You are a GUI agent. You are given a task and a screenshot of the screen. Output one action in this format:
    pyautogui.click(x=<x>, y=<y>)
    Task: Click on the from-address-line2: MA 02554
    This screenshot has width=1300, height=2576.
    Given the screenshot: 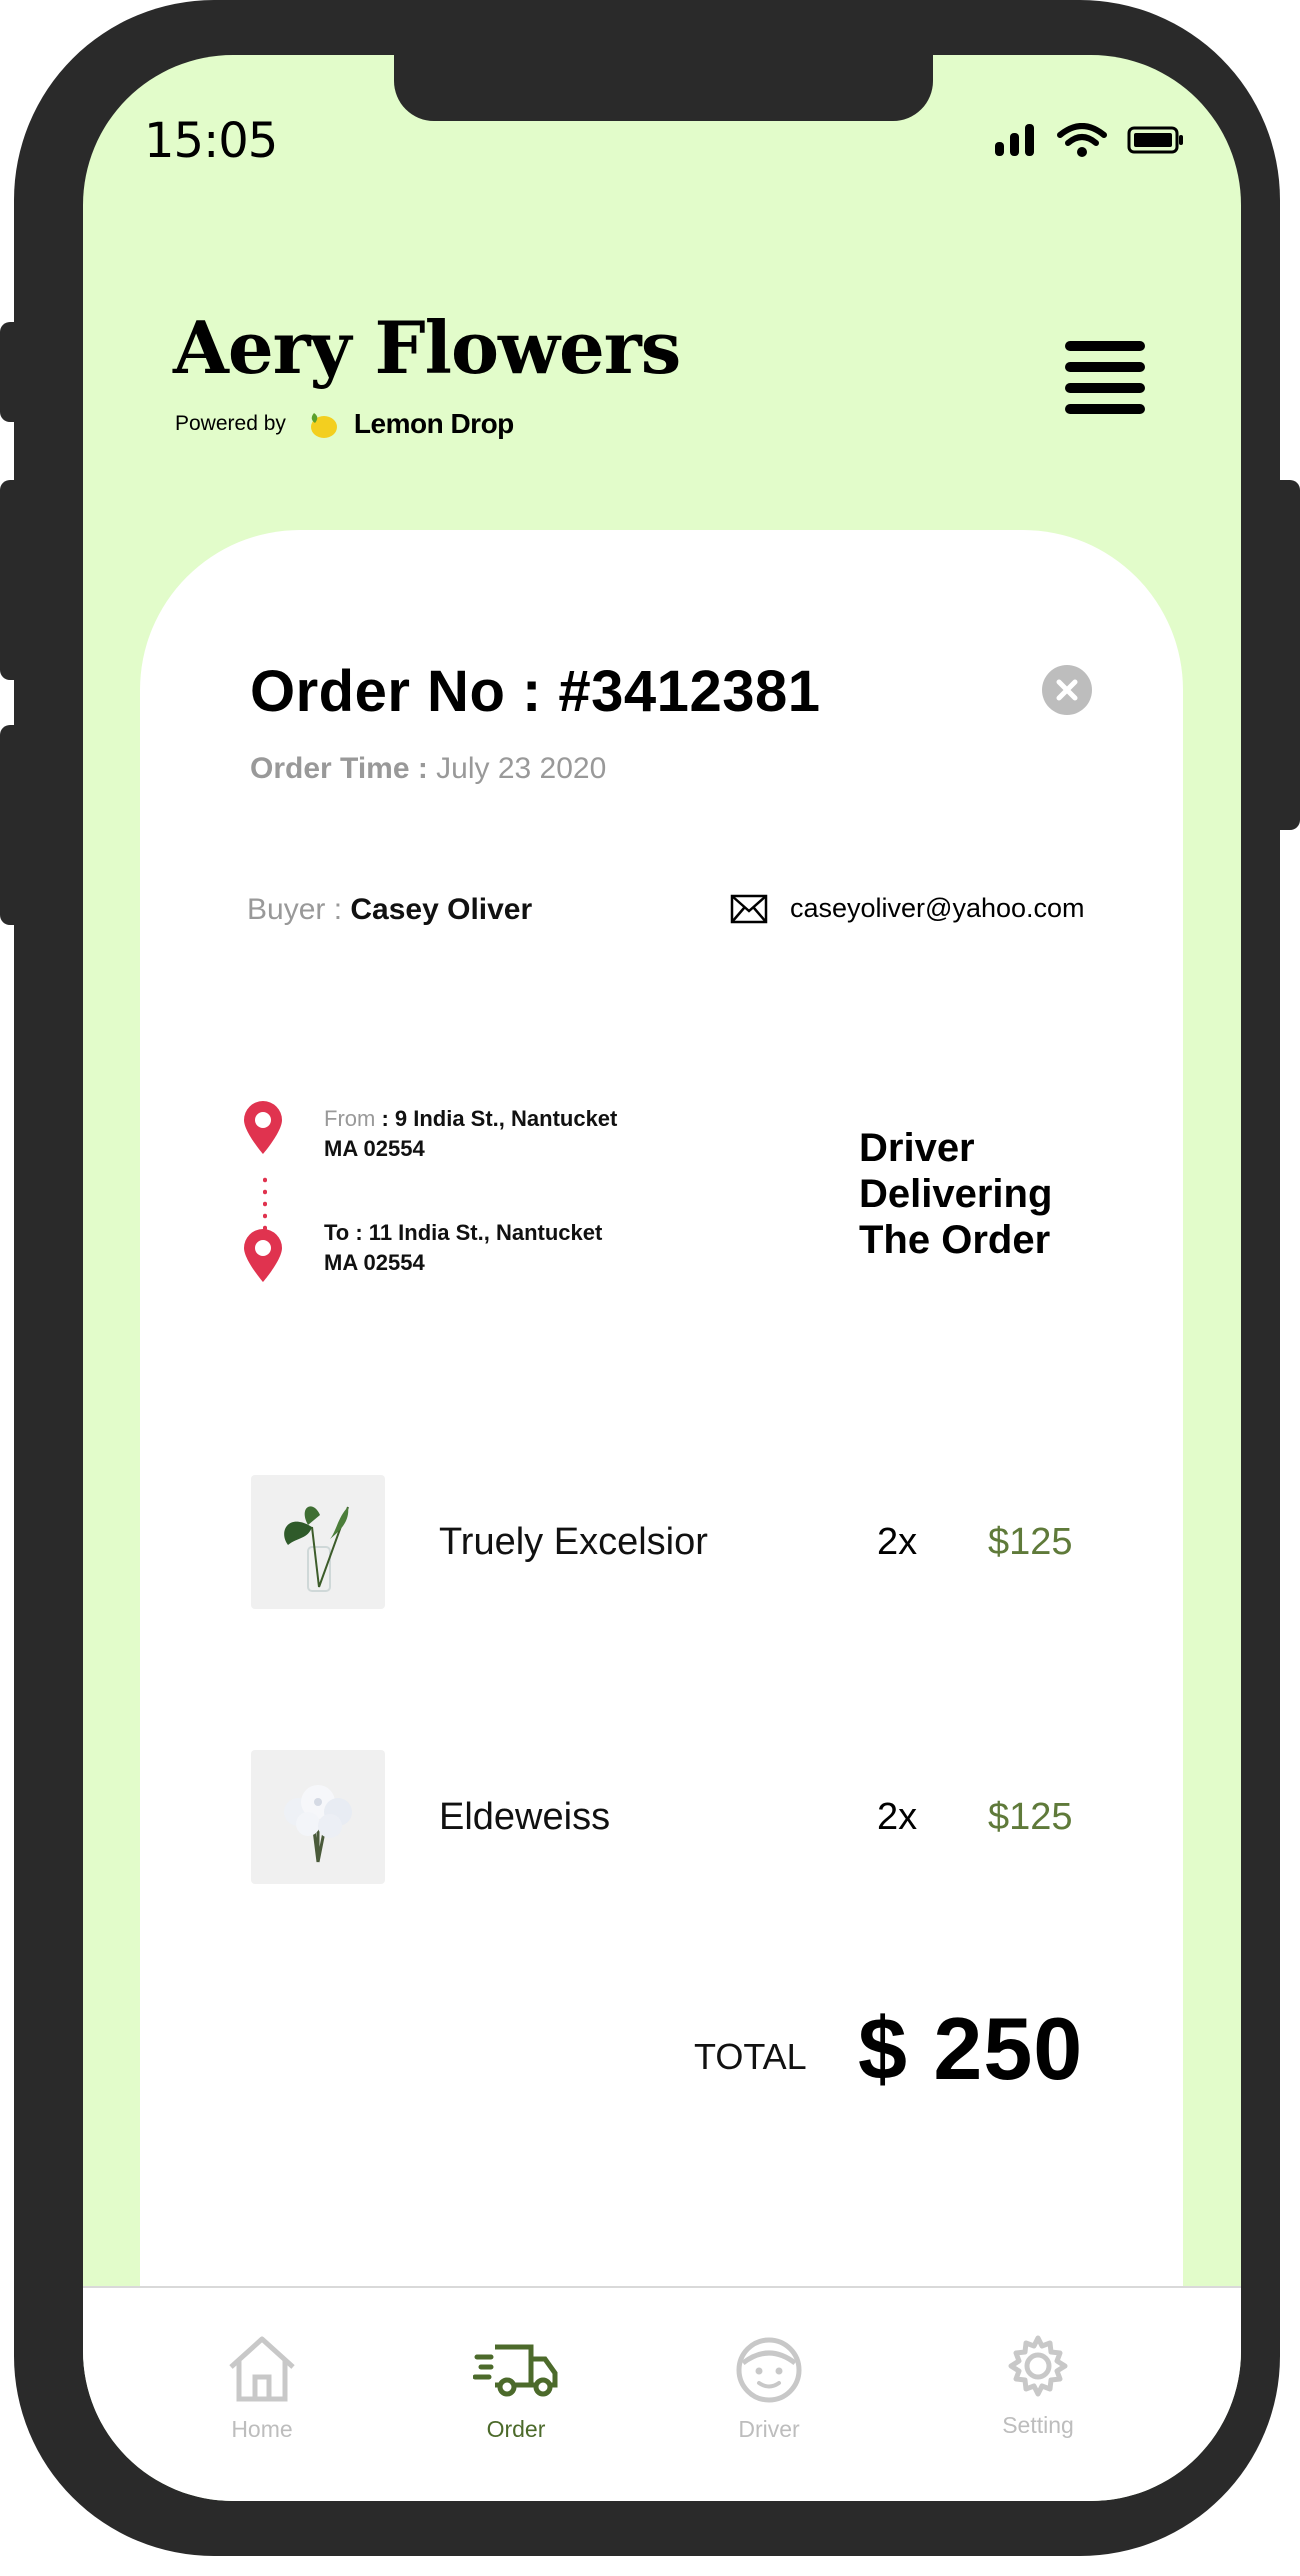 What is the action you would take?
    pyautogui.click(x=374, y=1148)
    